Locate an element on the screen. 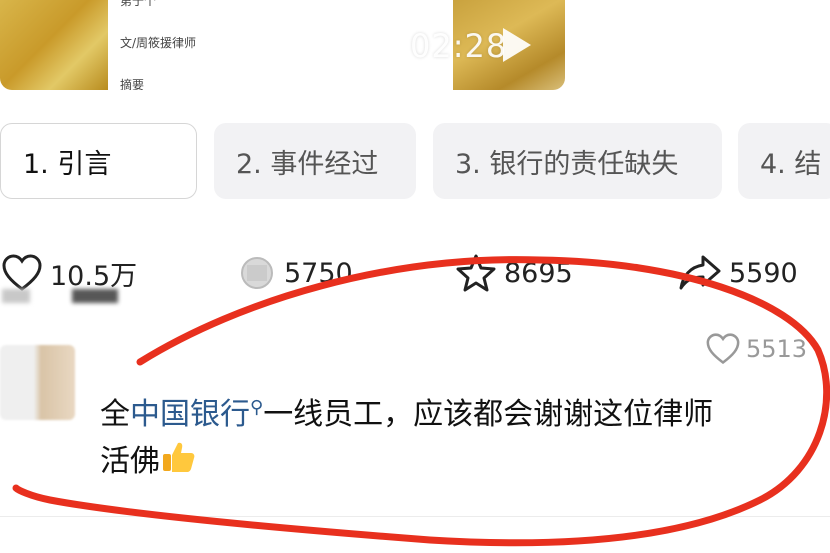  share-count: 5590 is located at coordinates (763, 273).